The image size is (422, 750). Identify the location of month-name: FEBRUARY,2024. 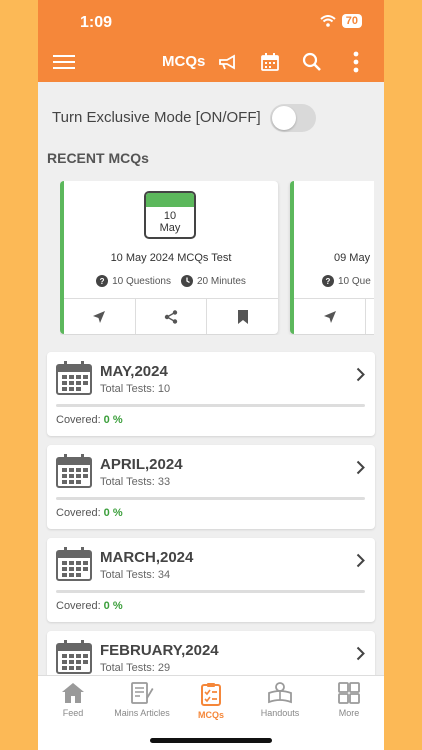
(159, 650).